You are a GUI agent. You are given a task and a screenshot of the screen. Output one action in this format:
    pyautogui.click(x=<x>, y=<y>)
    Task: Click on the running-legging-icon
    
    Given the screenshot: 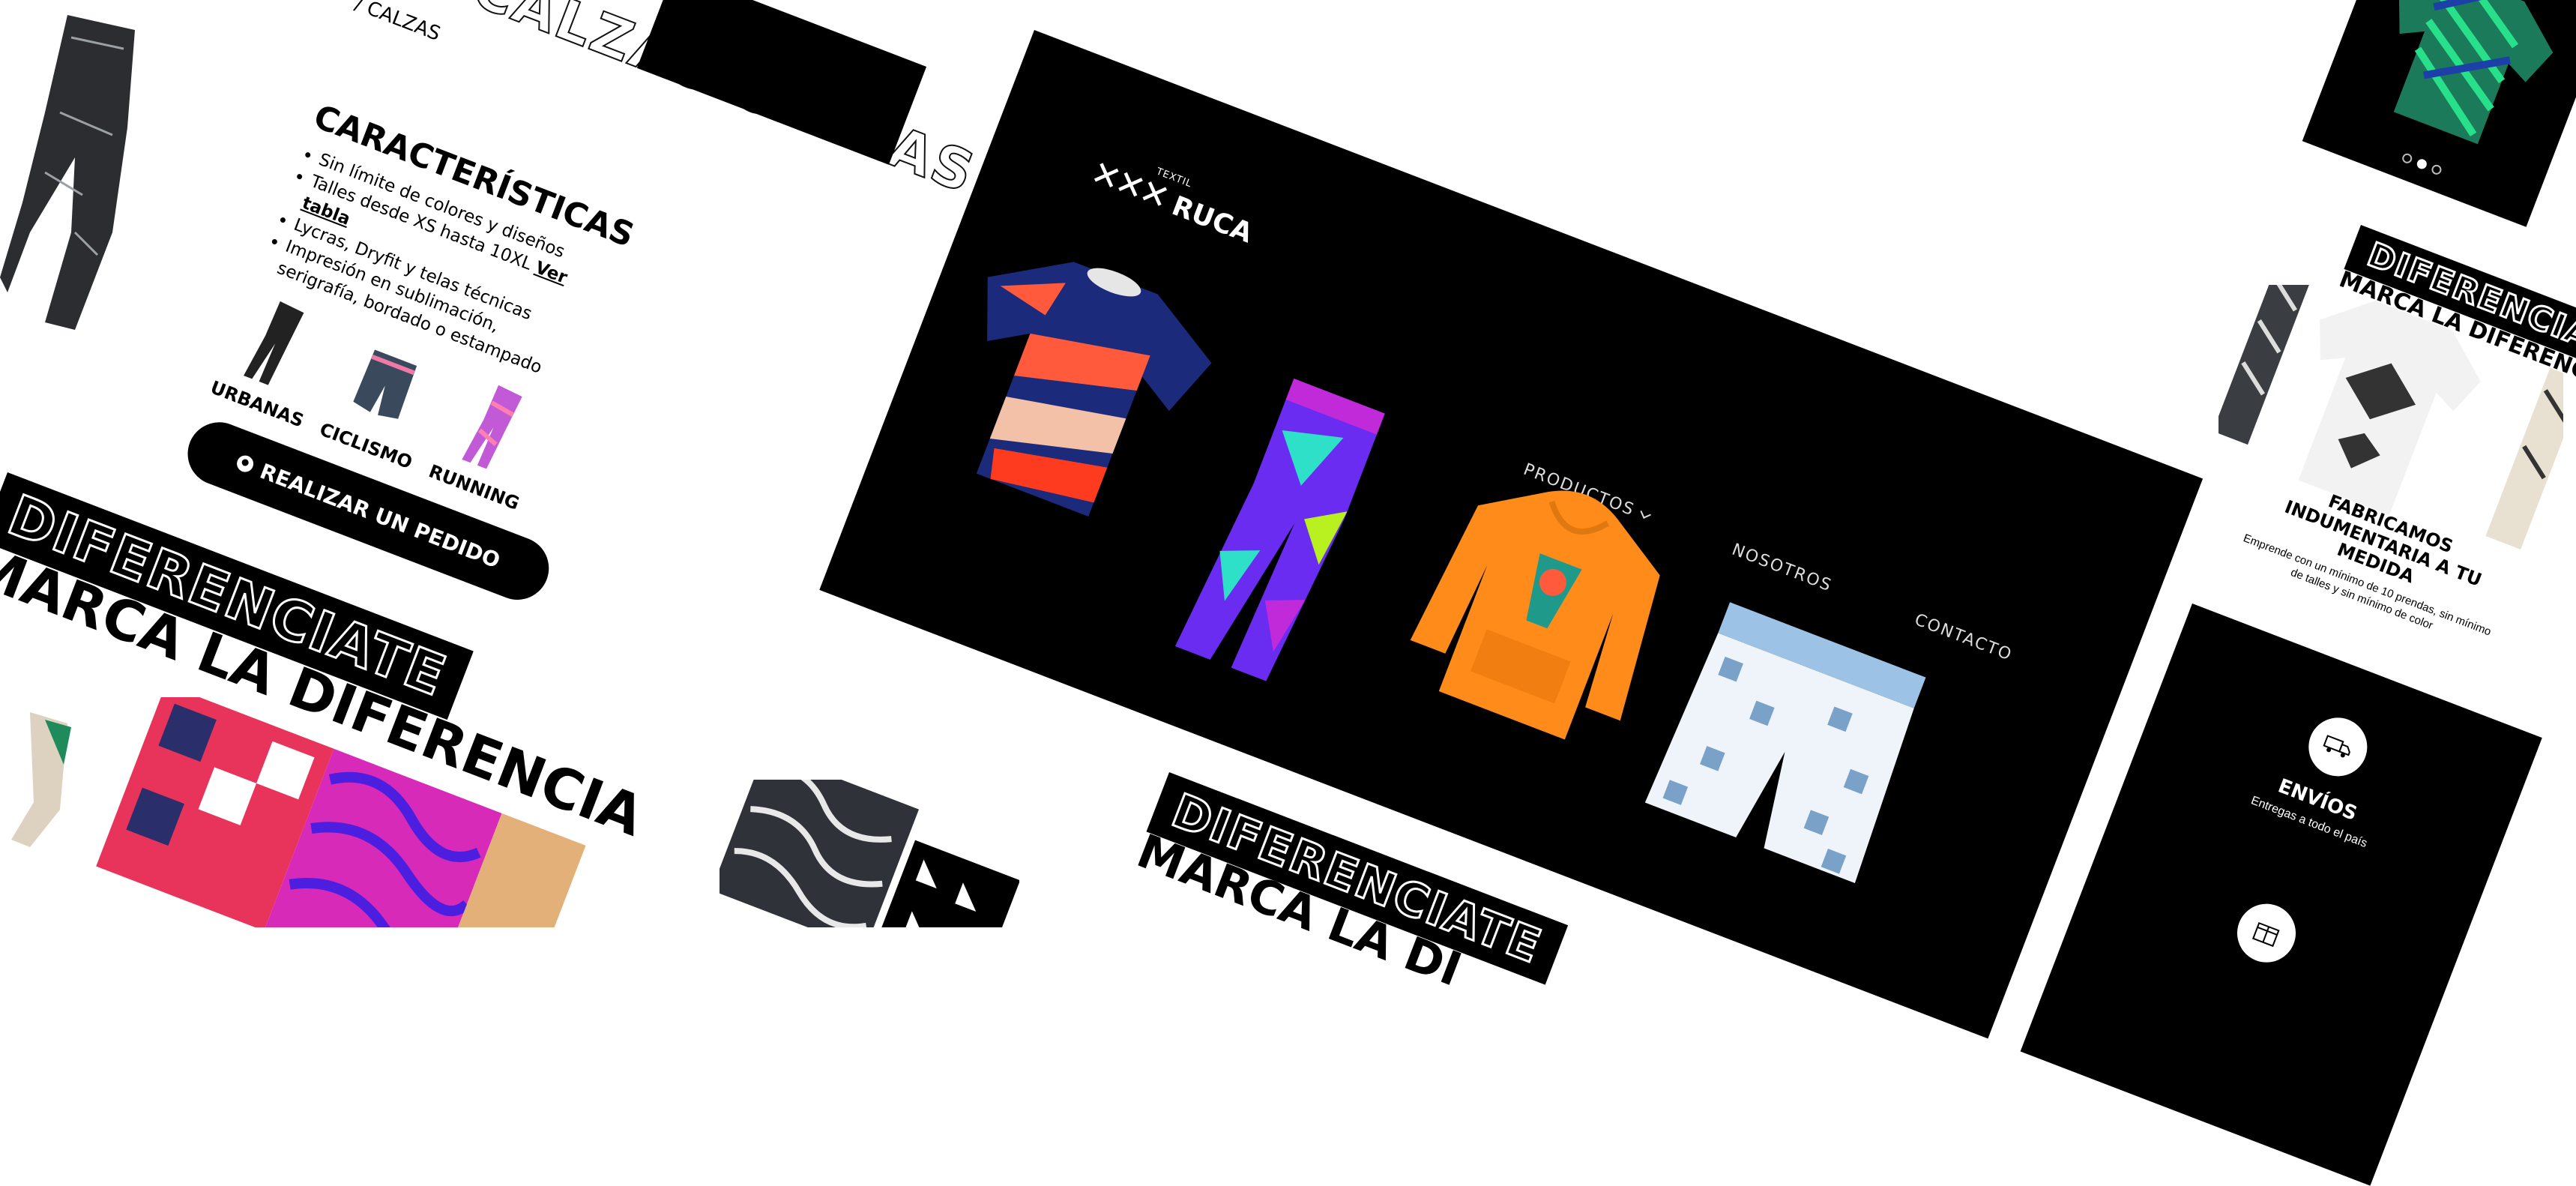 What is the action you would take?
    pyautogui.click(x=492, y=427)
    